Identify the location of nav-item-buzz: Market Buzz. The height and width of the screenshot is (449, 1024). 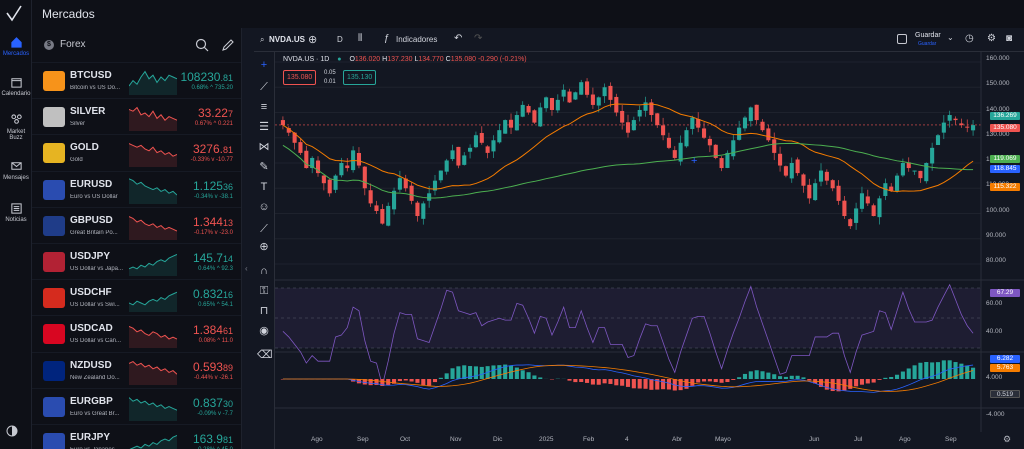
(16, 127).